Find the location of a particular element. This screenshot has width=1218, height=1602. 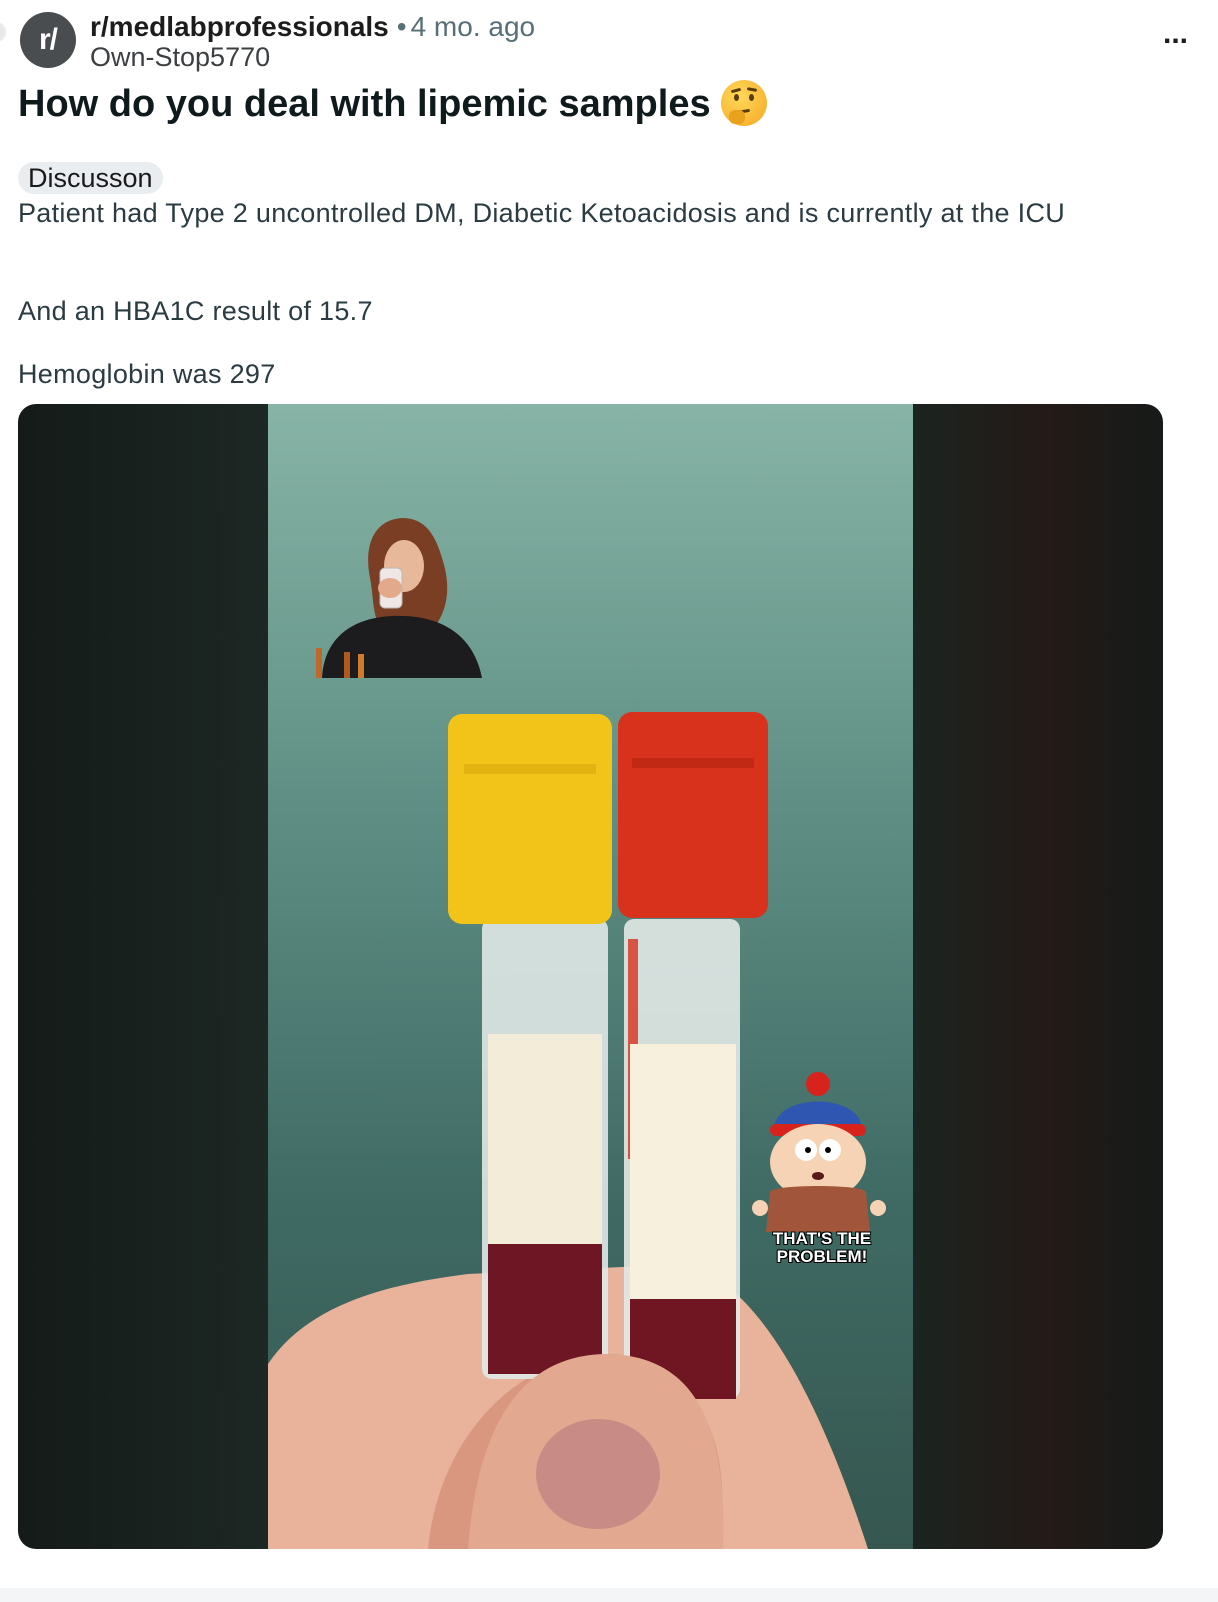

thinking-face-icon is located at coordinates (743, 103).